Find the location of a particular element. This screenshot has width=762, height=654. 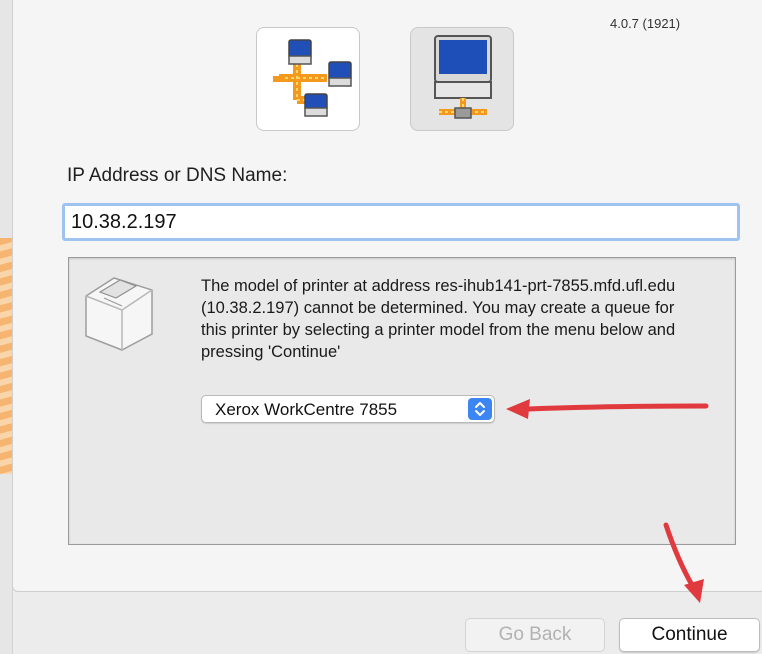

ip-address-input is located at coordinates (401, 222).